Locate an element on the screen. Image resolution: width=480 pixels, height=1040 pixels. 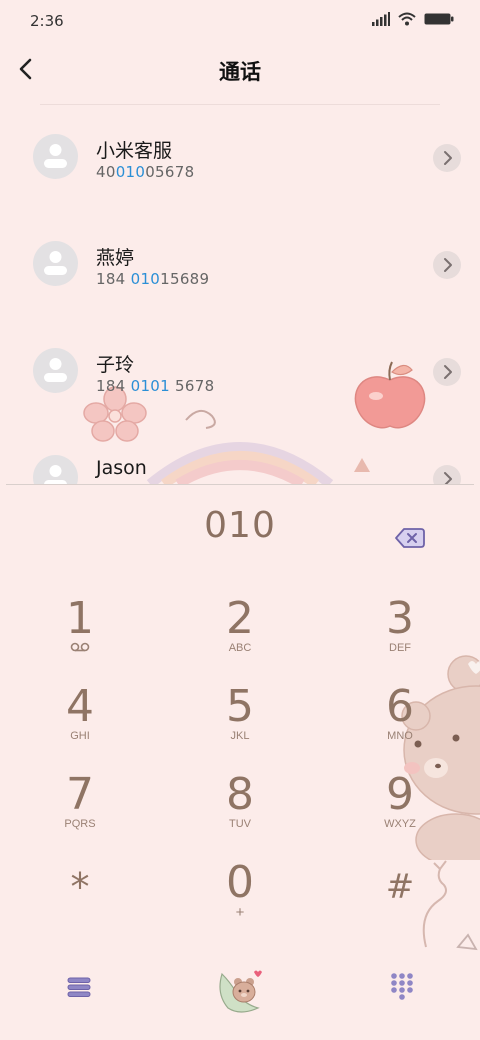
contact-name: 燕婷 is located at coordinates (115, 258).